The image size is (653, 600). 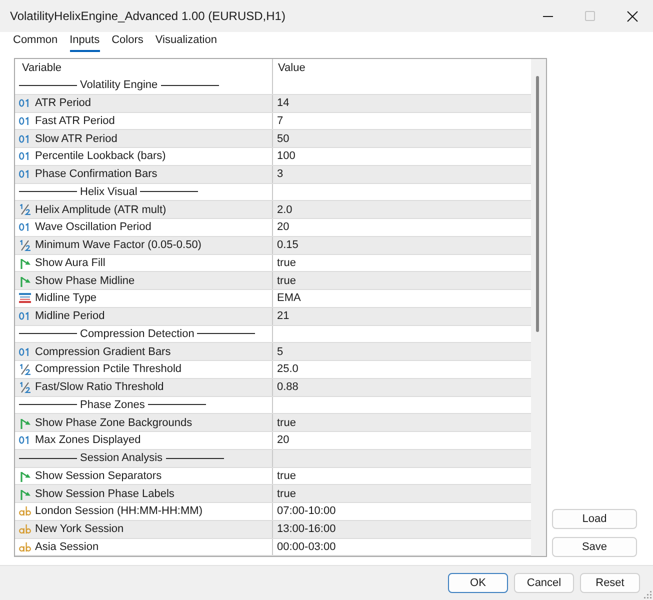 What do you see at coordinates (594, 519) in the screenshot?
I see `load-button: Load` at bounding box center [594, 519].